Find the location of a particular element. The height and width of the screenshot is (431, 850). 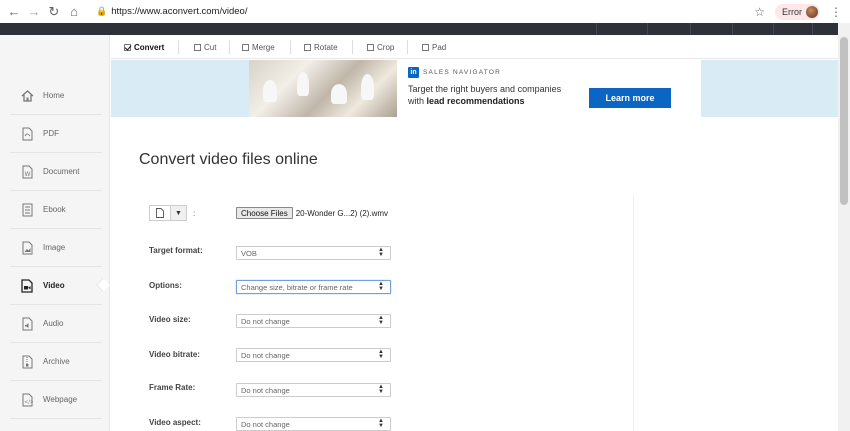

tab-rotate: Rotate is located at coordinates (321, 47).